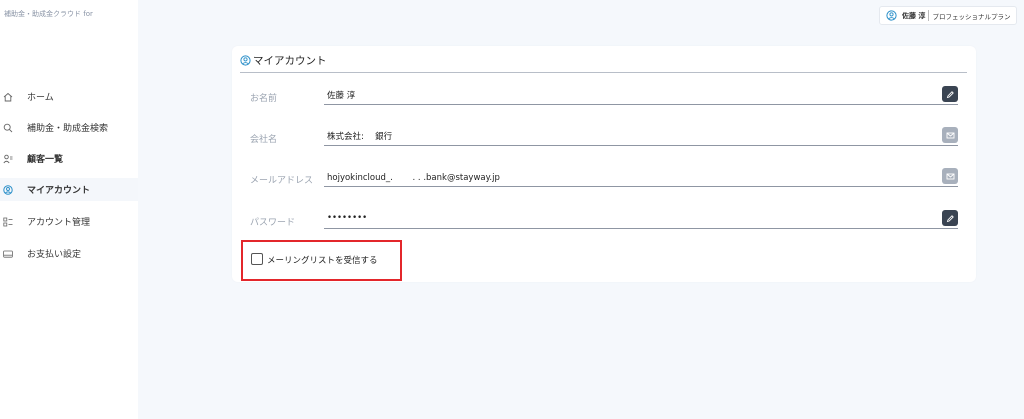  What do you see at coordinates (8, 128) in the screenshot?
I see `search-icon` at bounding box center [8, 128].